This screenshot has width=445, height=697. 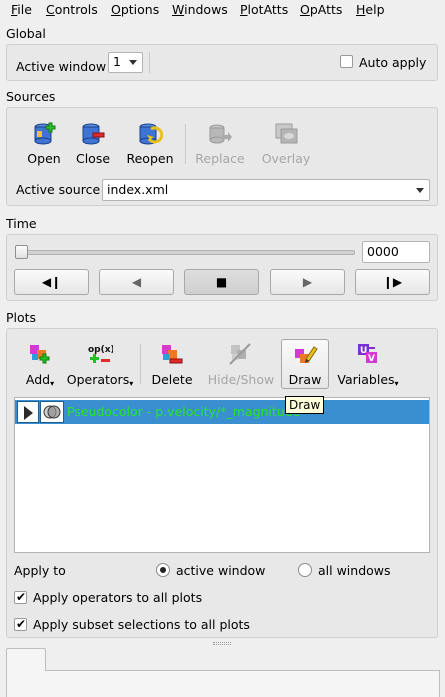 What do you see at coordinates (125, 62) in the screenshot?
I see `active-window-select: 1` at bounding box center [125, 62].